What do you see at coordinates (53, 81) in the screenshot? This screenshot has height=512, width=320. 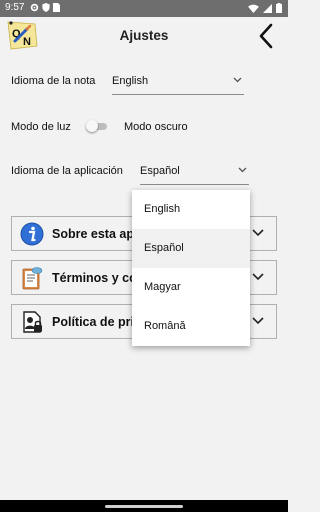 I see `note-language-label: Idioma de la nota` at bounding box center [53, 81].